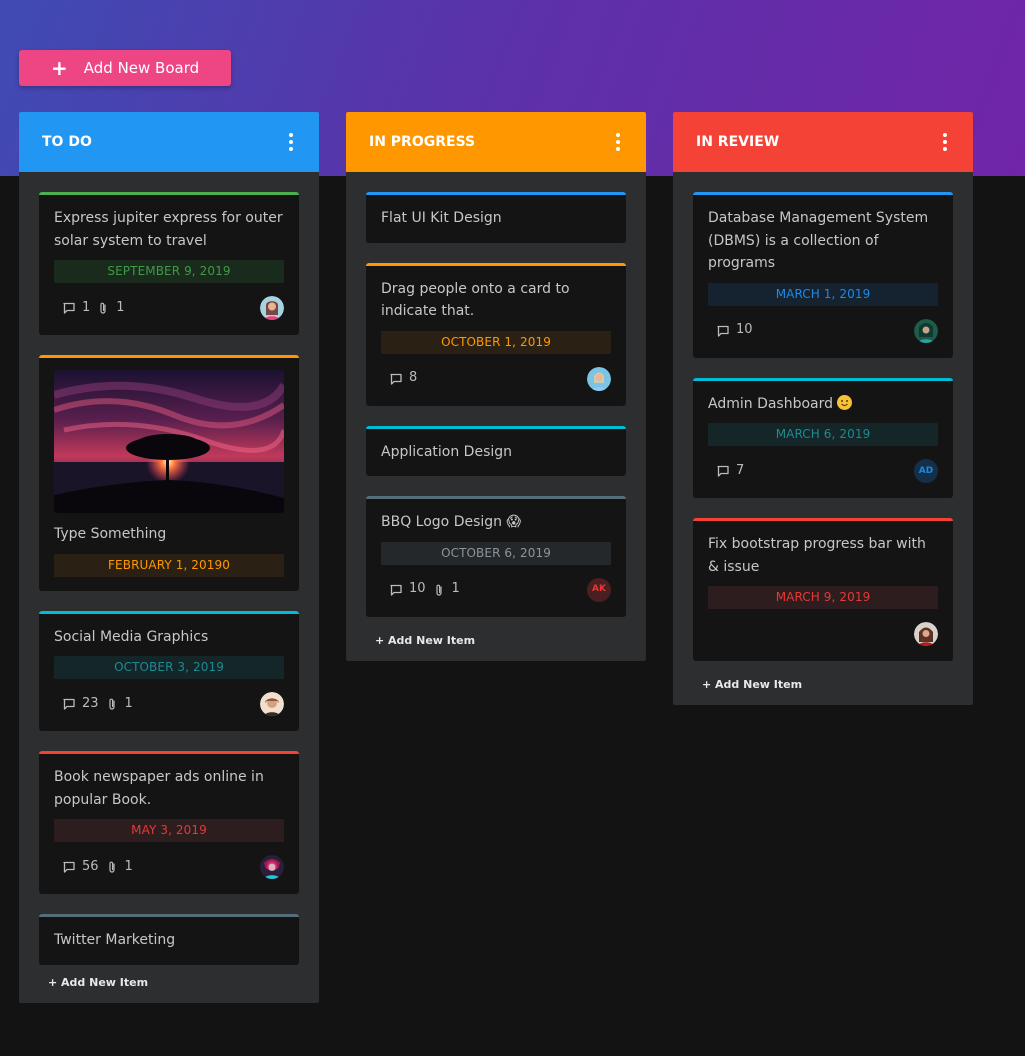  I want to click on due-date-badge: OCTOBER 6, 2019, so click(496, 553).